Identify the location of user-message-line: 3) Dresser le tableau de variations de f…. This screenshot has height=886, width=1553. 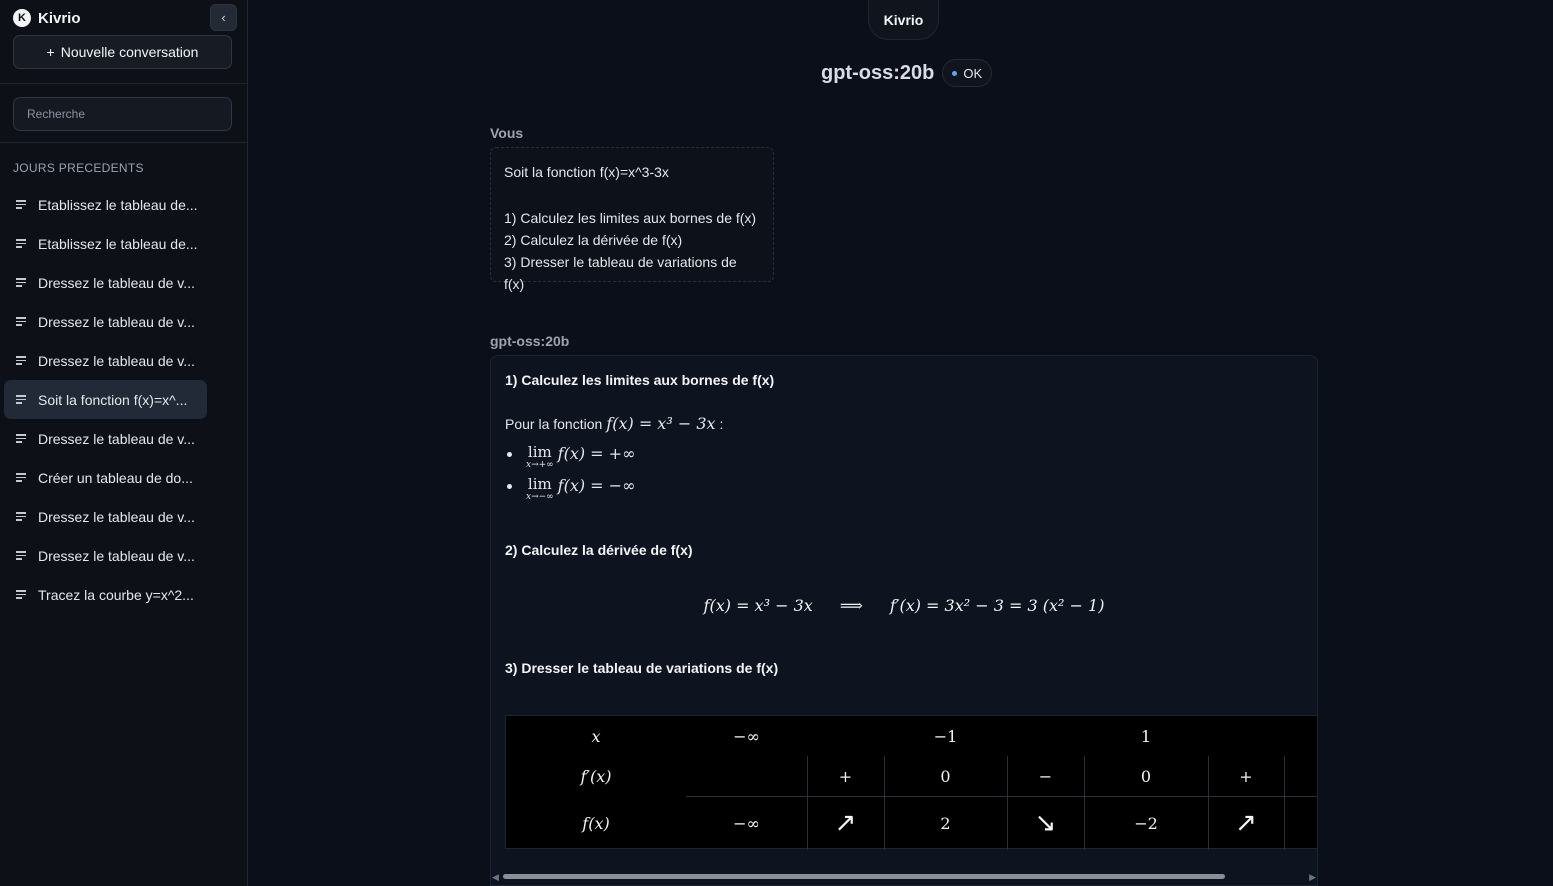
(620, 273).